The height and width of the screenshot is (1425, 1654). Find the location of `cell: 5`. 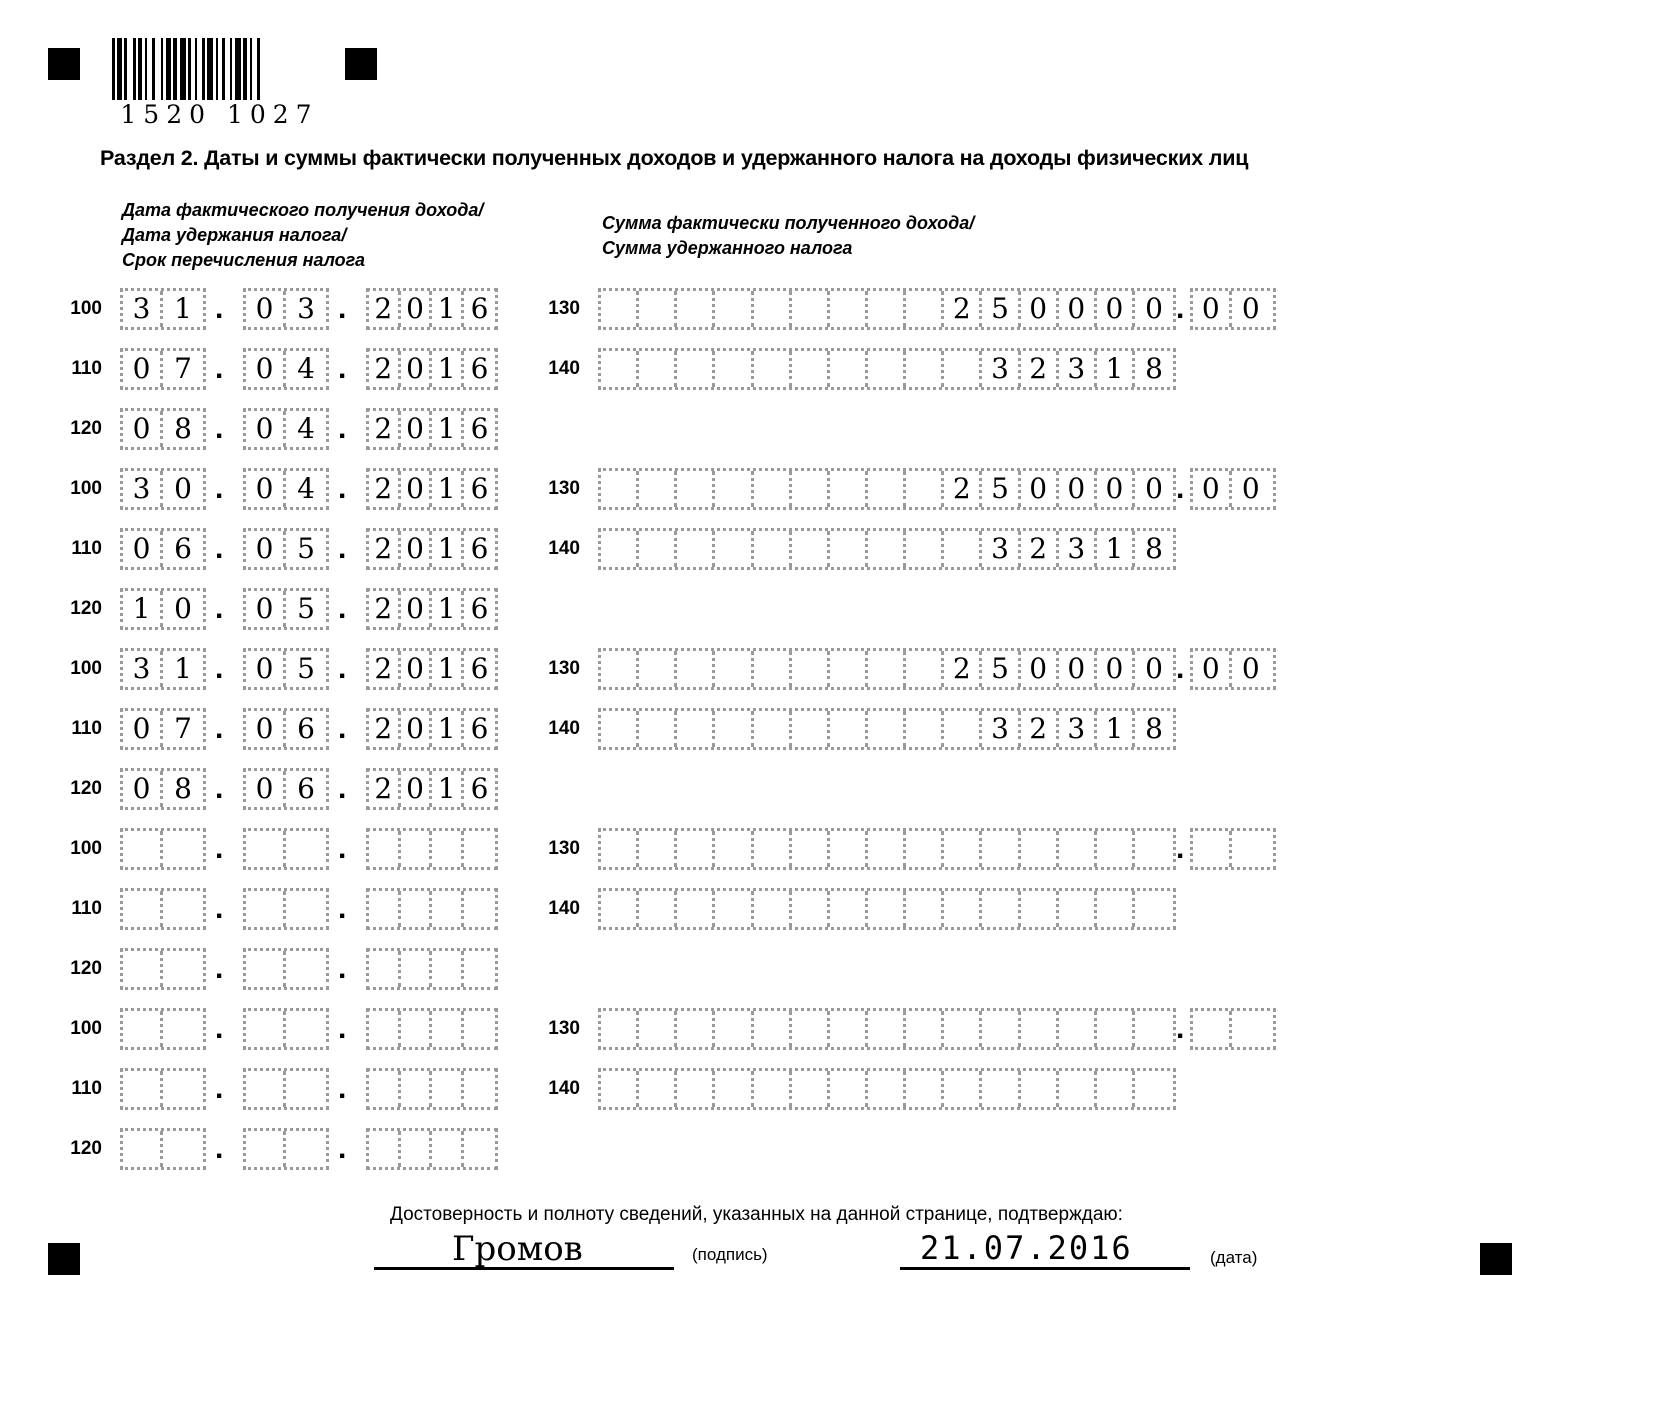

cell: 5 is located at coordinates (1001, 489).